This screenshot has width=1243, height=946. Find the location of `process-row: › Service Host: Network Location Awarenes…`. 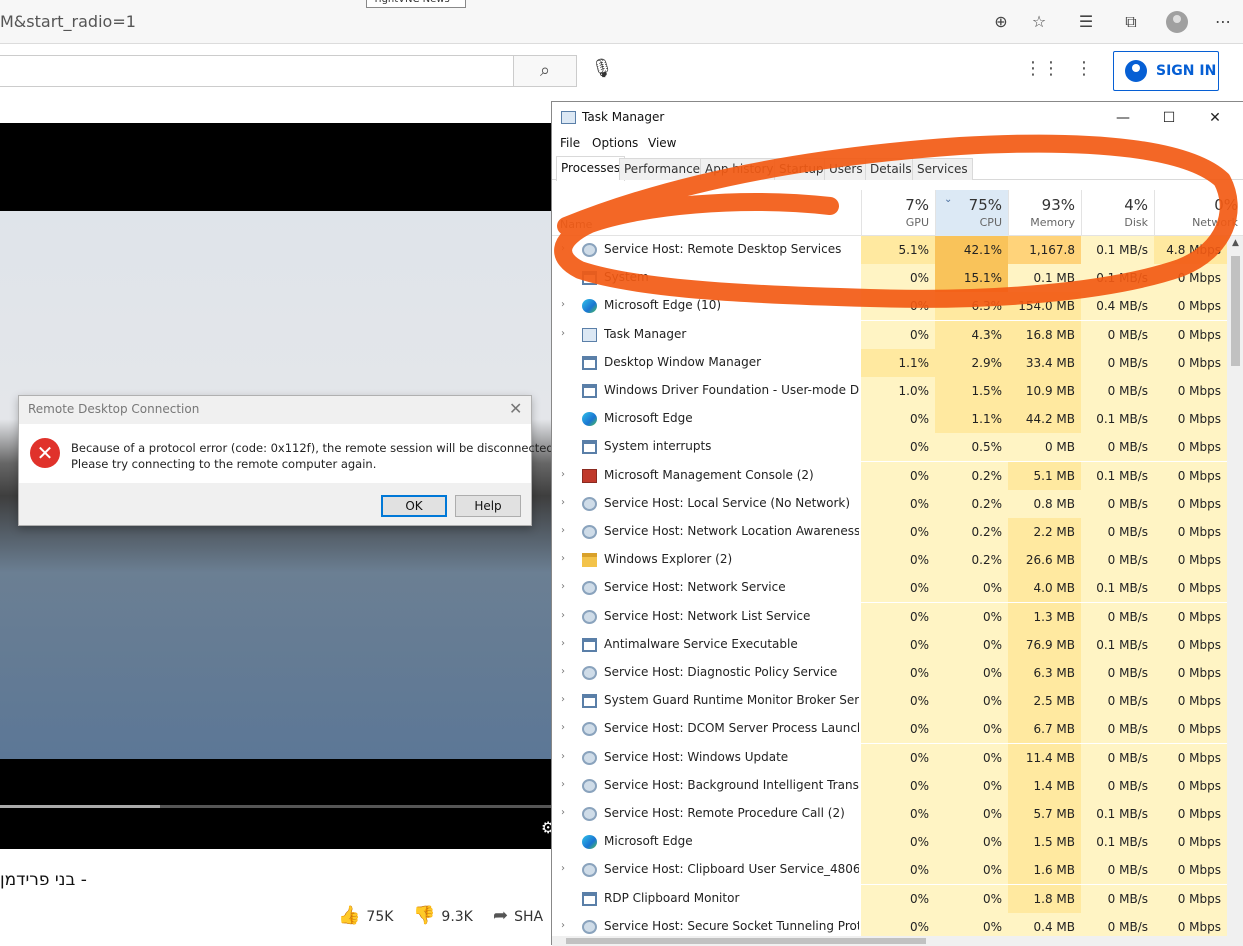

process-row: › Service Host: Network Location Awarenes… is located at coordinates (897, 532).